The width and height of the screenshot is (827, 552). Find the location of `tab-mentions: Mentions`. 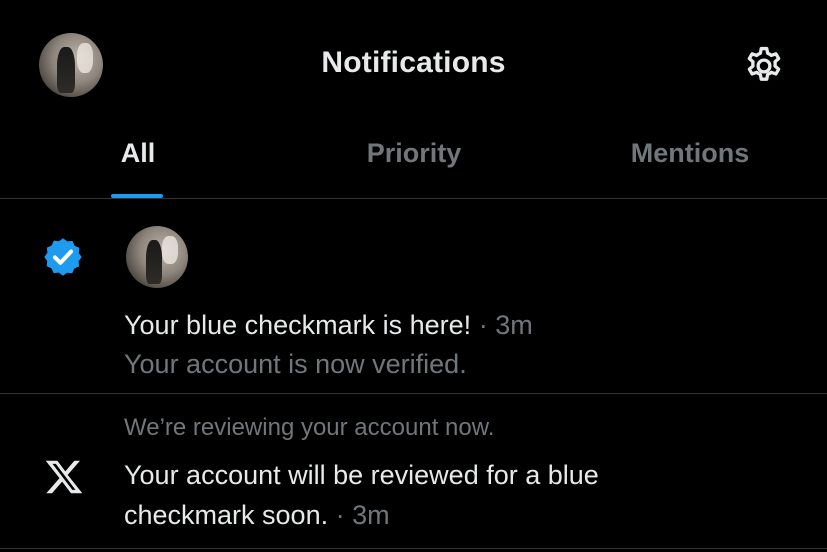

tab-mentions: Mentions is located at coordinates (689, 164).